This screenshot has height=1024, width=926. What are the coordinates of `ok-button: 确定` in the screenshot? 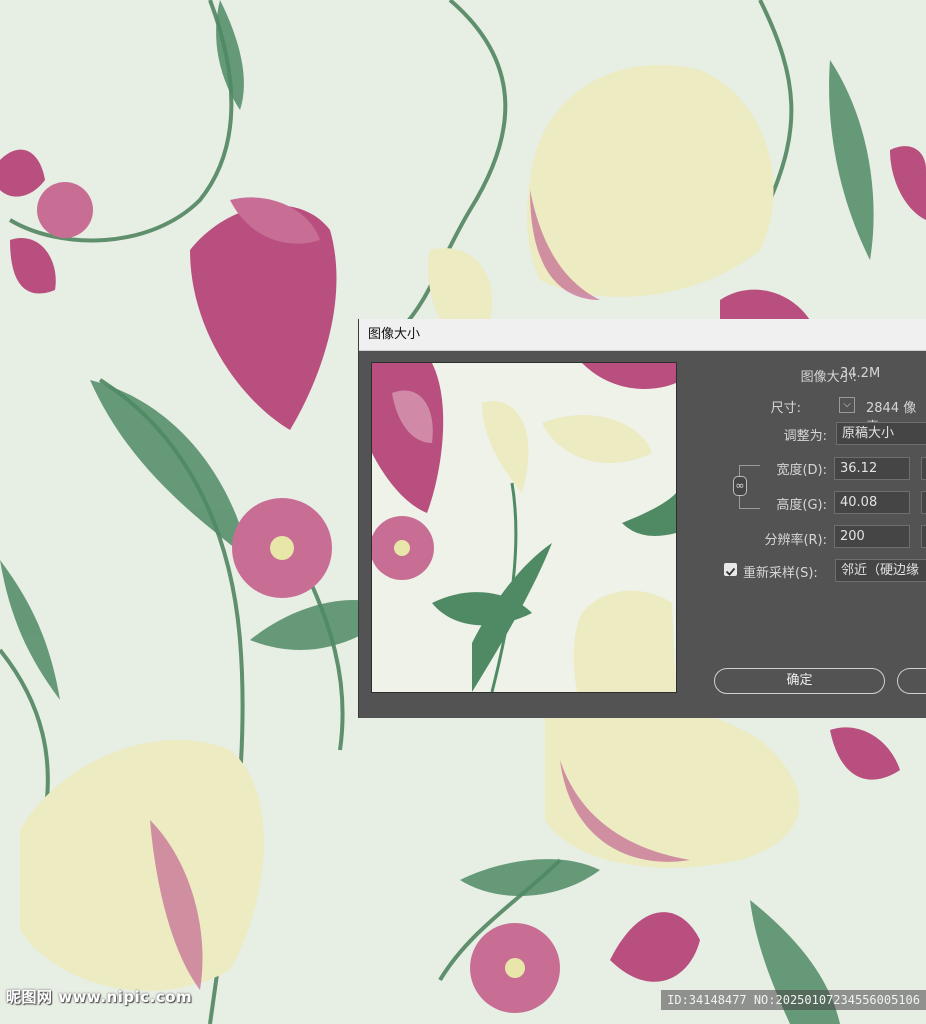 It's located at (799, 681).